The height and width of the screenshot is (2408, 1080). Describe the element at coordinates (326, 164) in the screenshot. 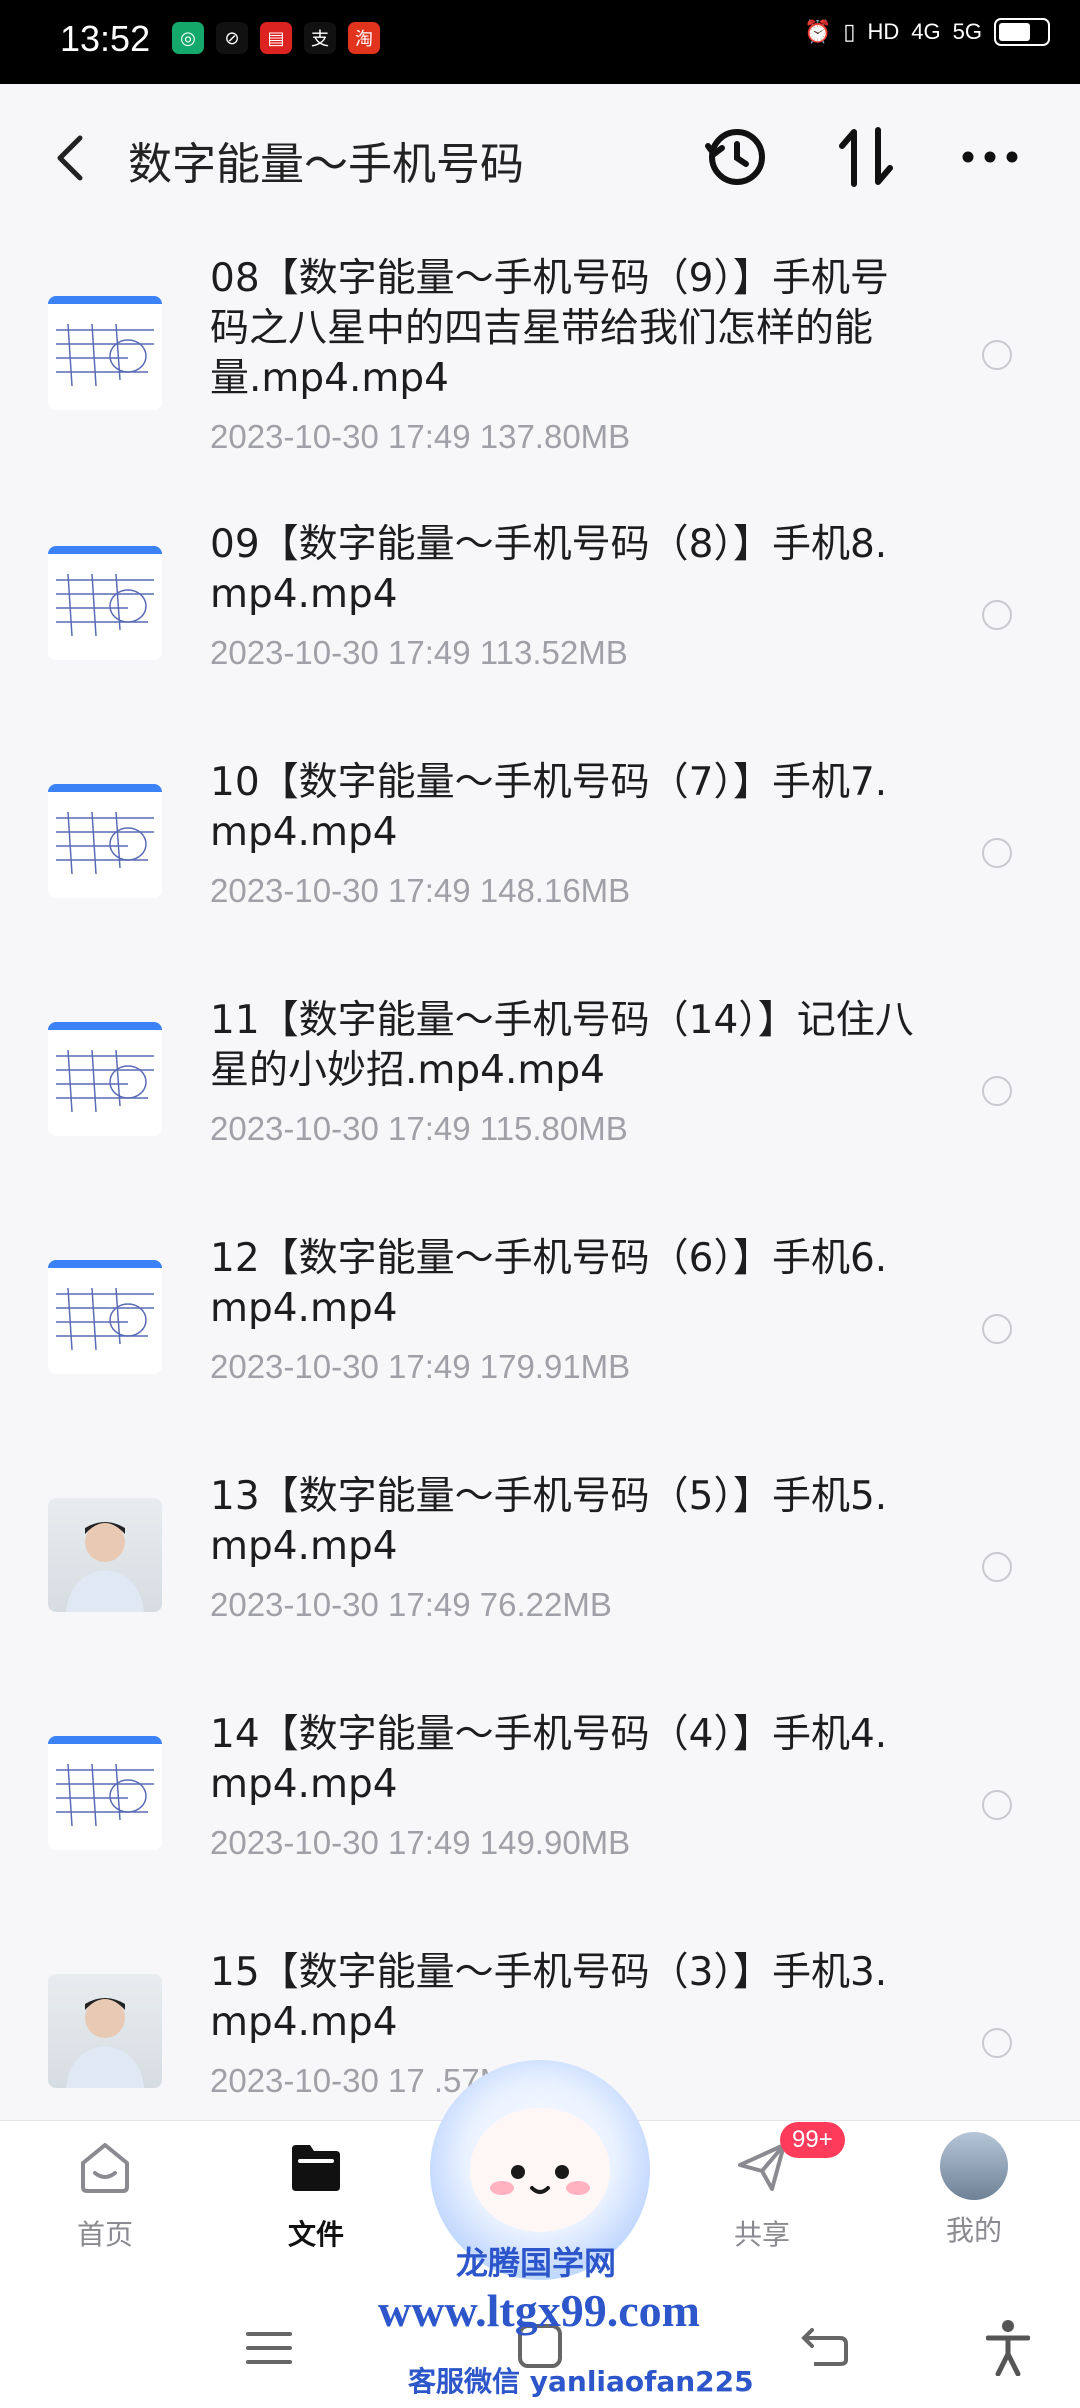

I see `page-title: 数字能量～手机号码` at that location.